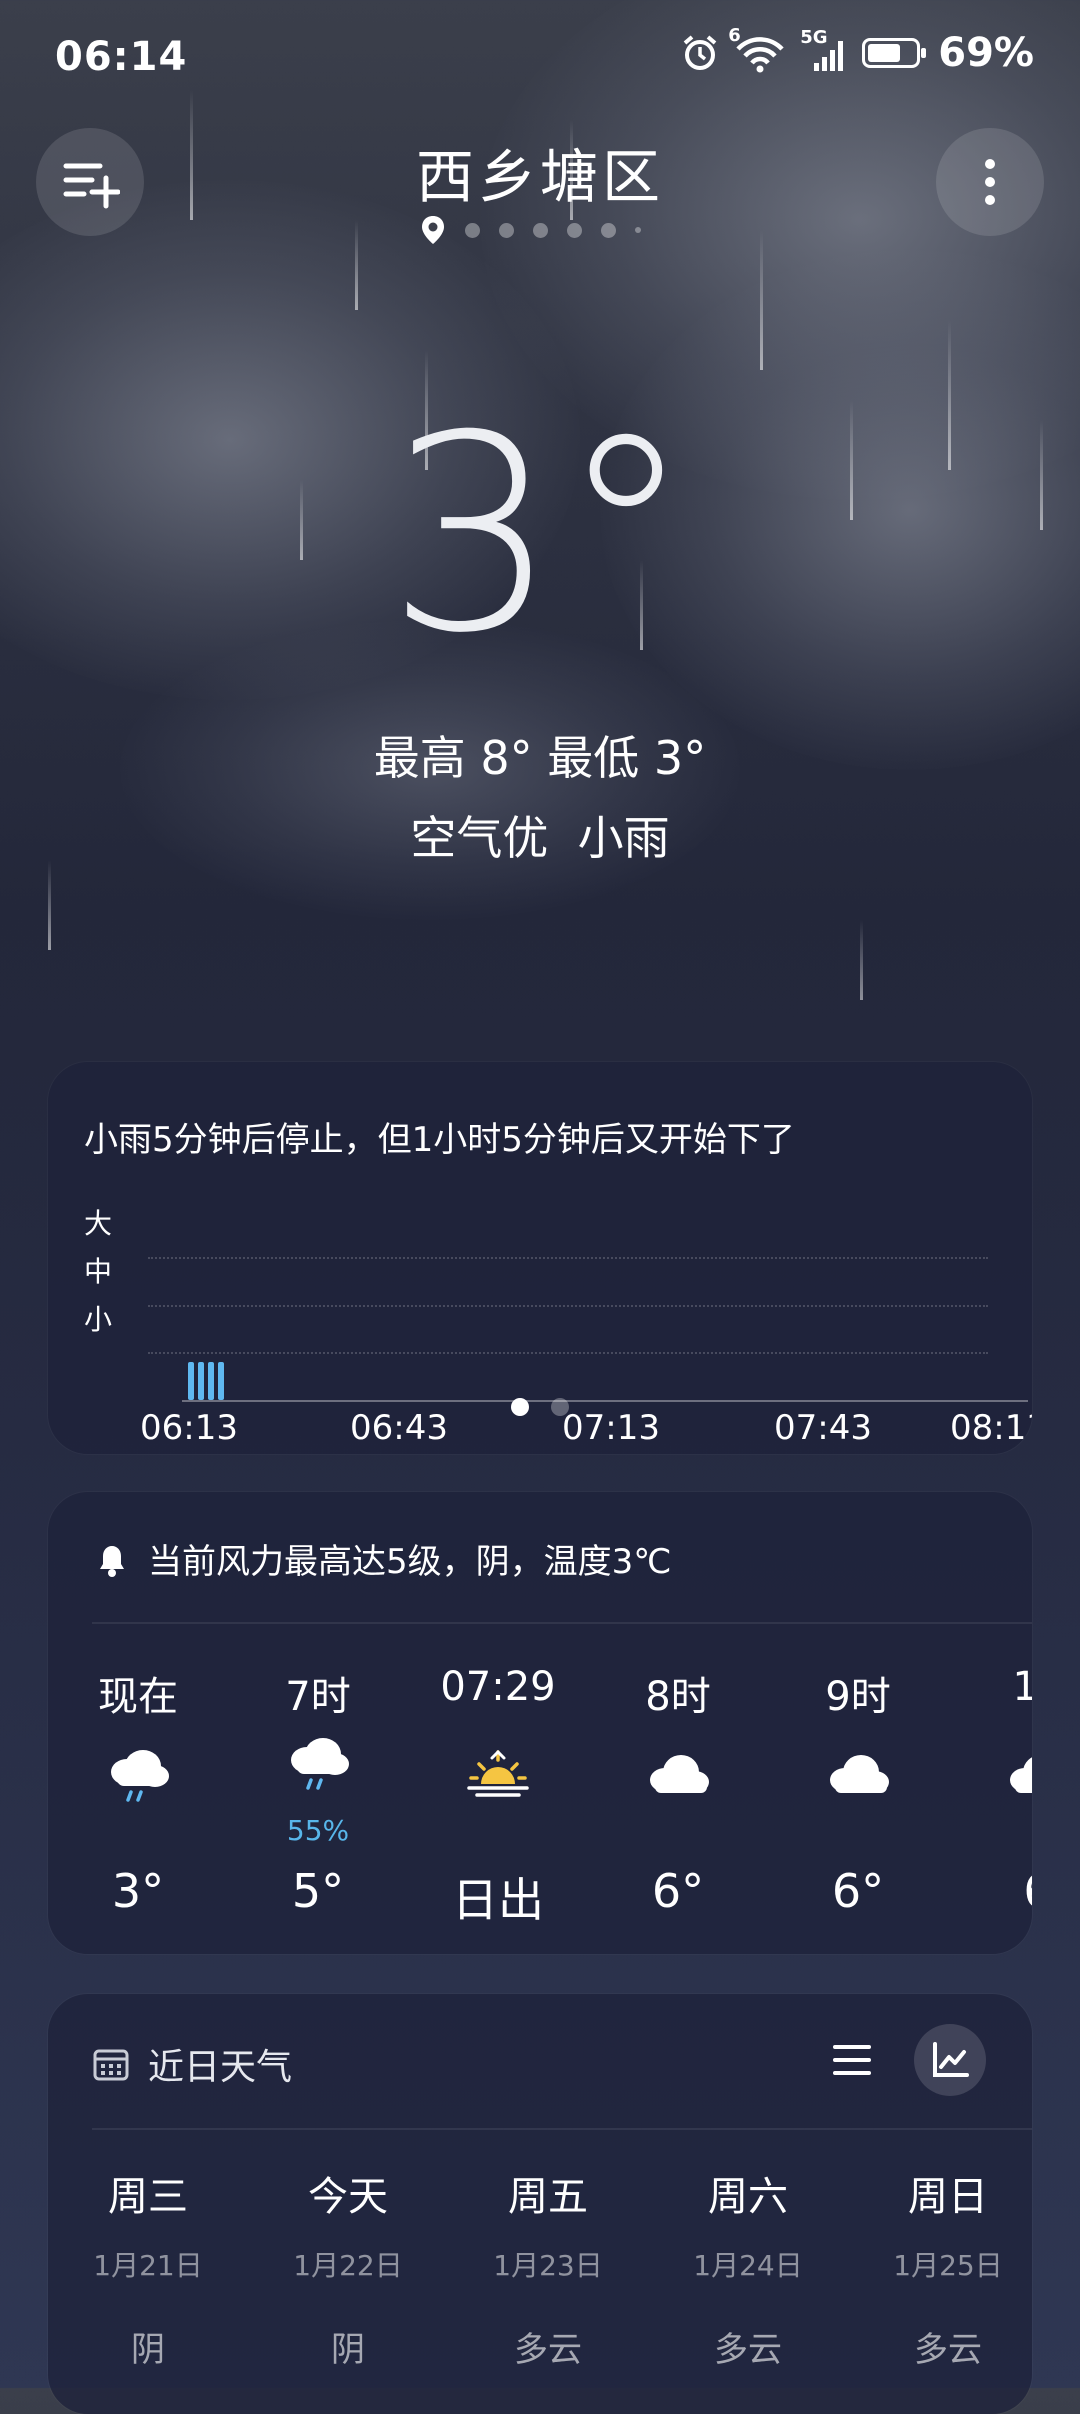 Image resolution: width=1080 pixels, height=2414 pixels. Describe the element at coordinates (121, 57) in the screenshot. I see `status-time: 06:14` at that location.